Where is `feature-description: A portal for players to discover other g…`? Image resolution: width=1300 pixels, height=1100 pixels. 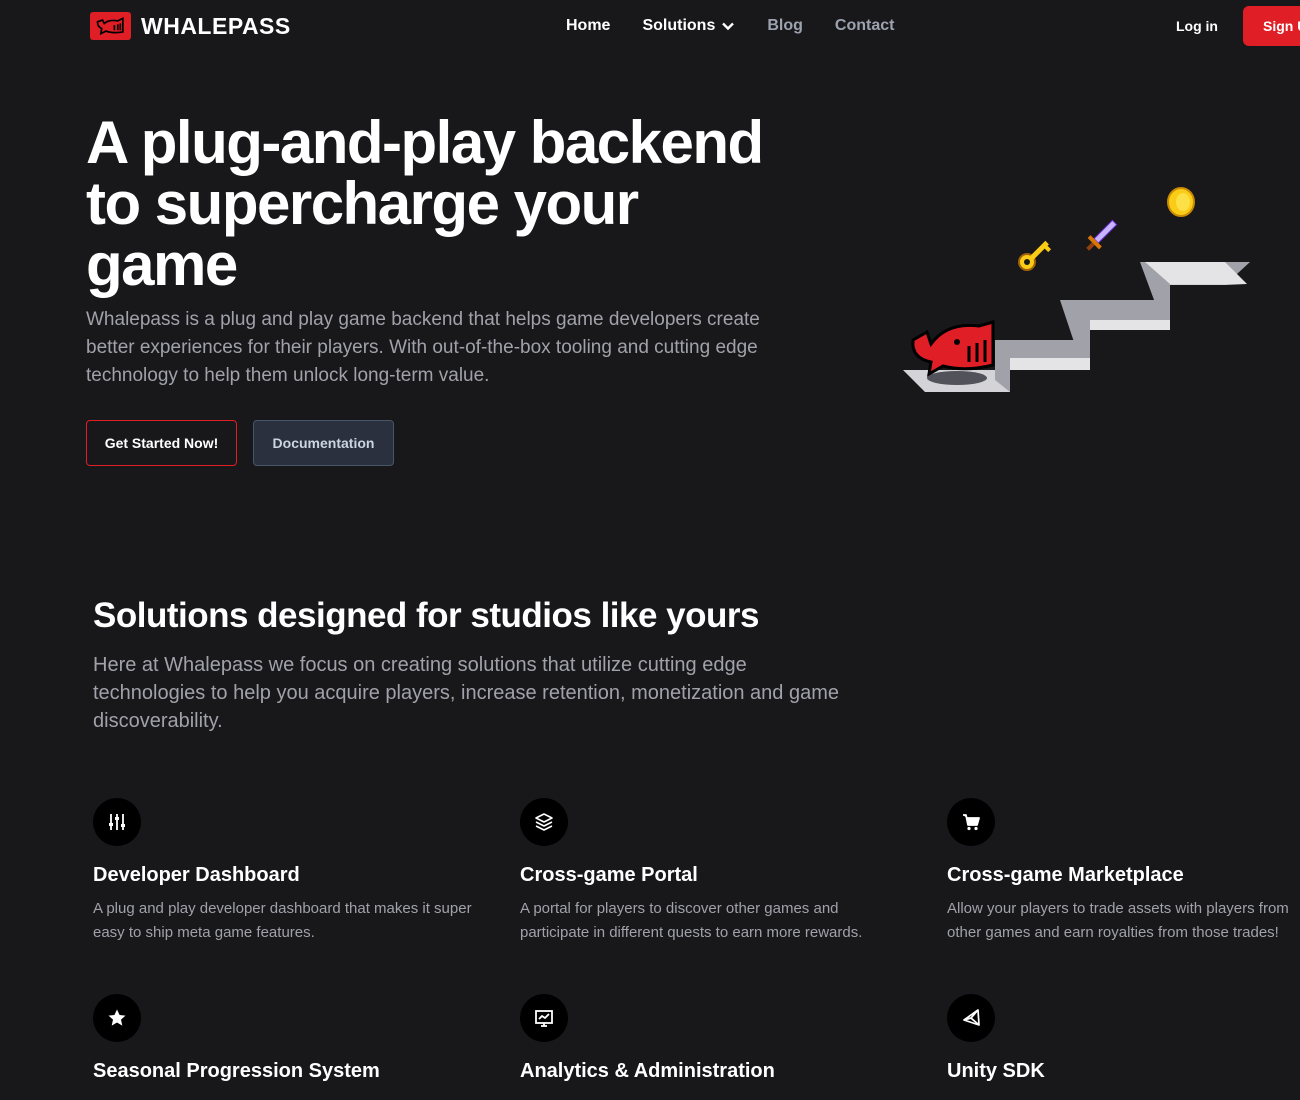
feature-description: A portal for players to discover other g… is located at coordinates (691, 920).